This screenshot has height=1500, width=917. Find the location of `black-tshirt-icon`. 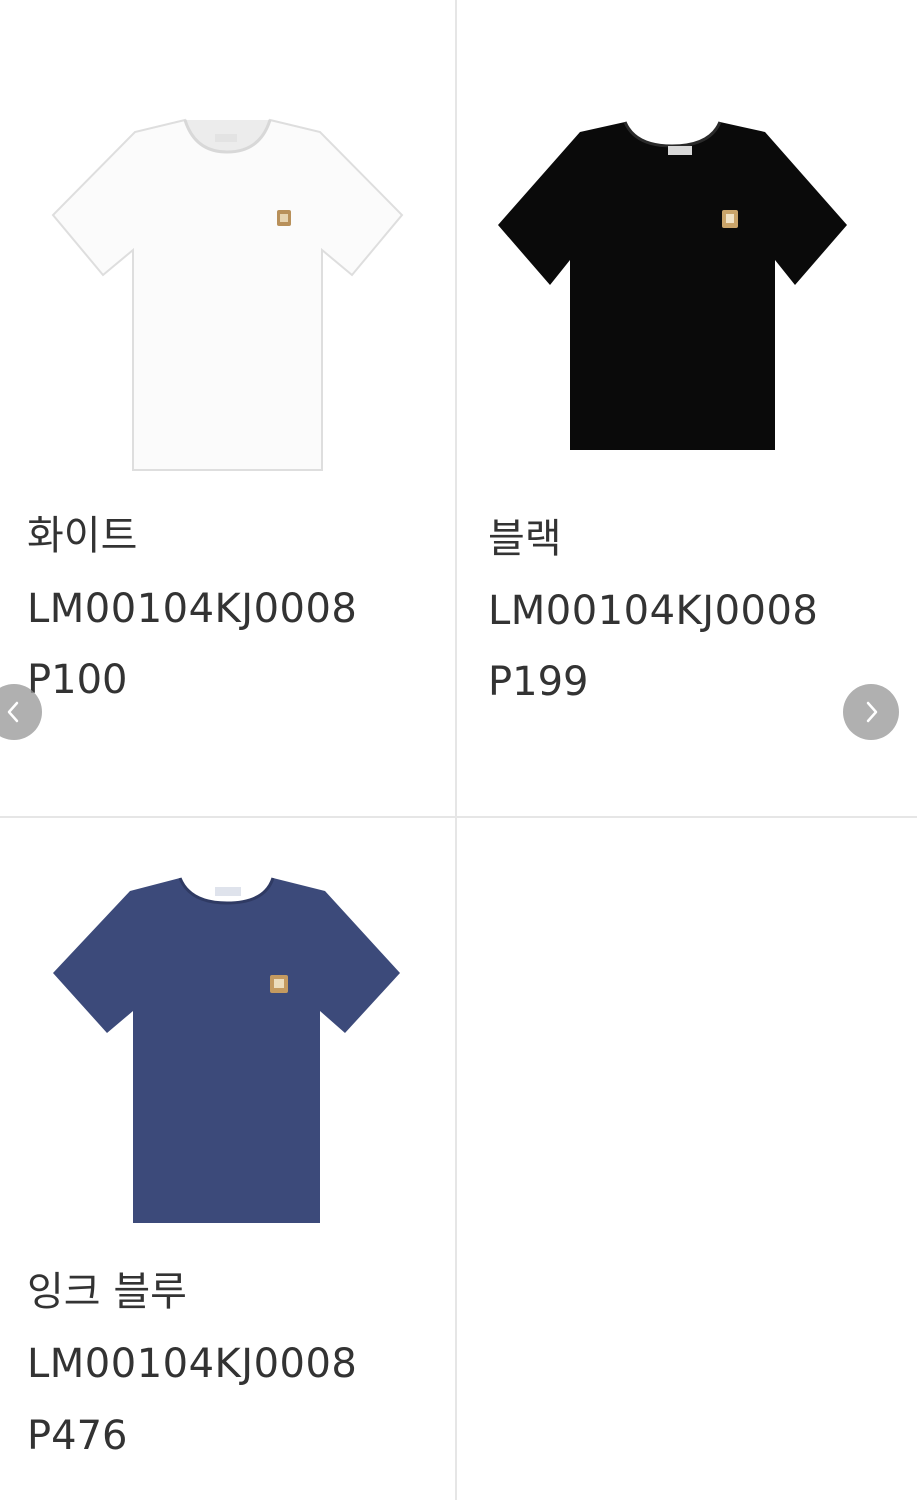

black-tshirt-icon is located at coordinates (672, 282).